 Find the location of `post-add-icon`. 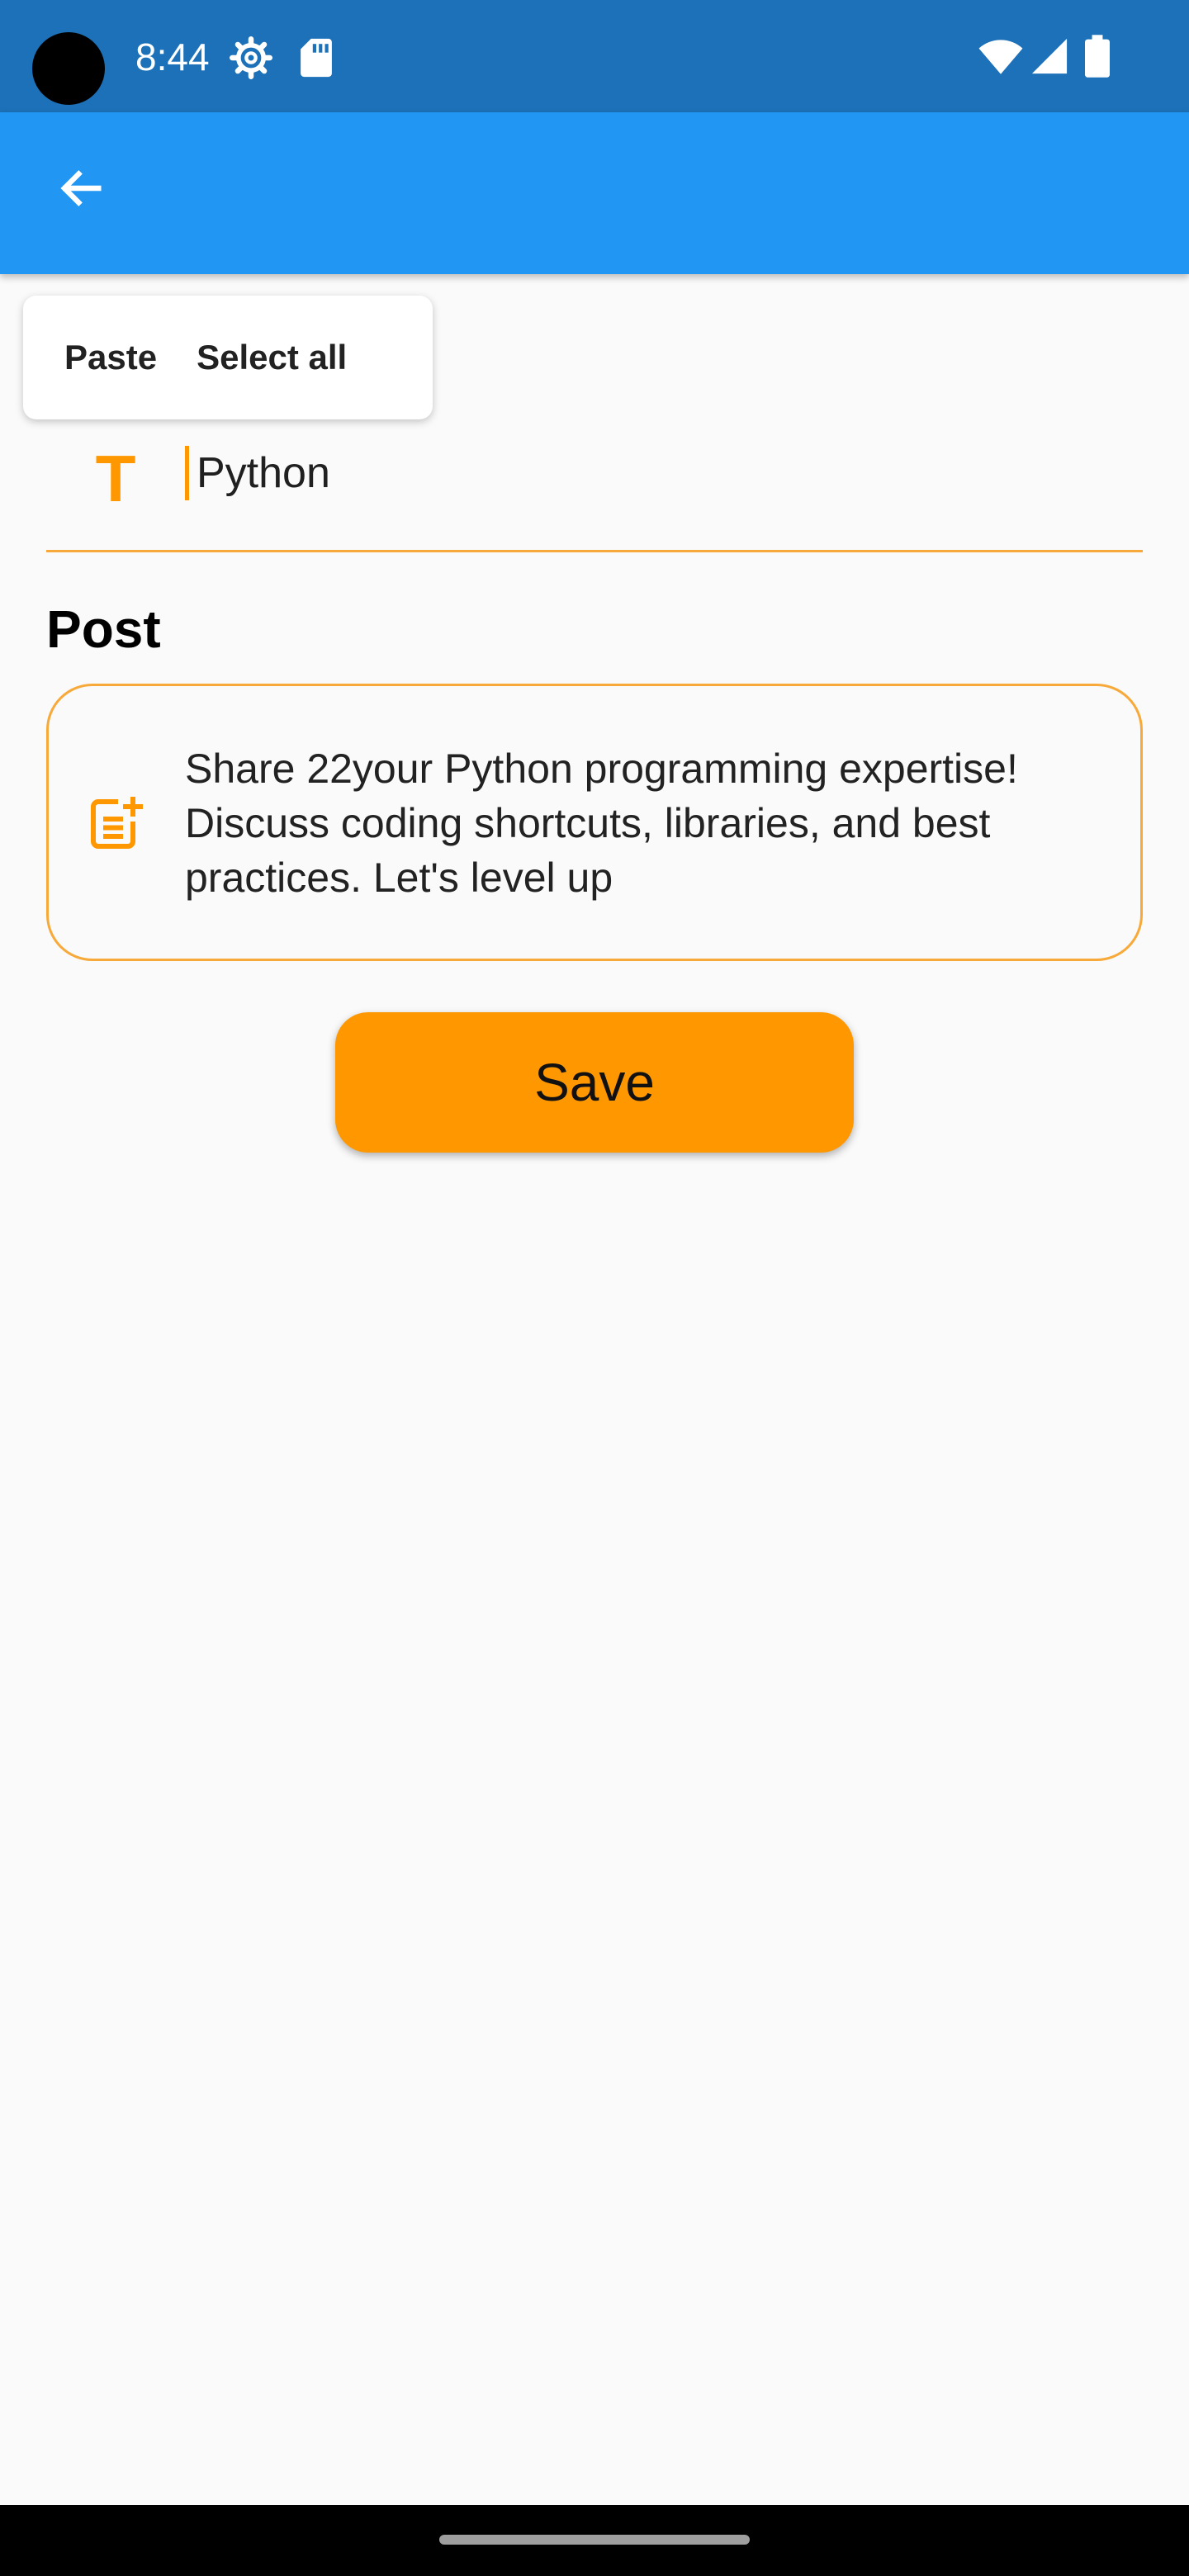

post-add-icon is located at coordinates (117, 823).